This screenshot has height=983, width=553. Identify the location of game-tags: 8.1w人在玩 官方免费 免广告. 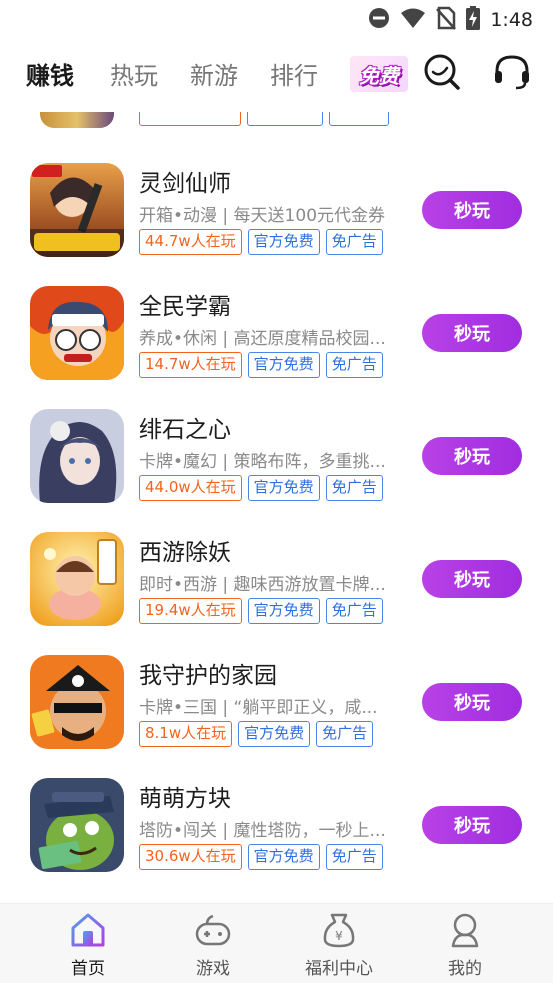
(256, 734).